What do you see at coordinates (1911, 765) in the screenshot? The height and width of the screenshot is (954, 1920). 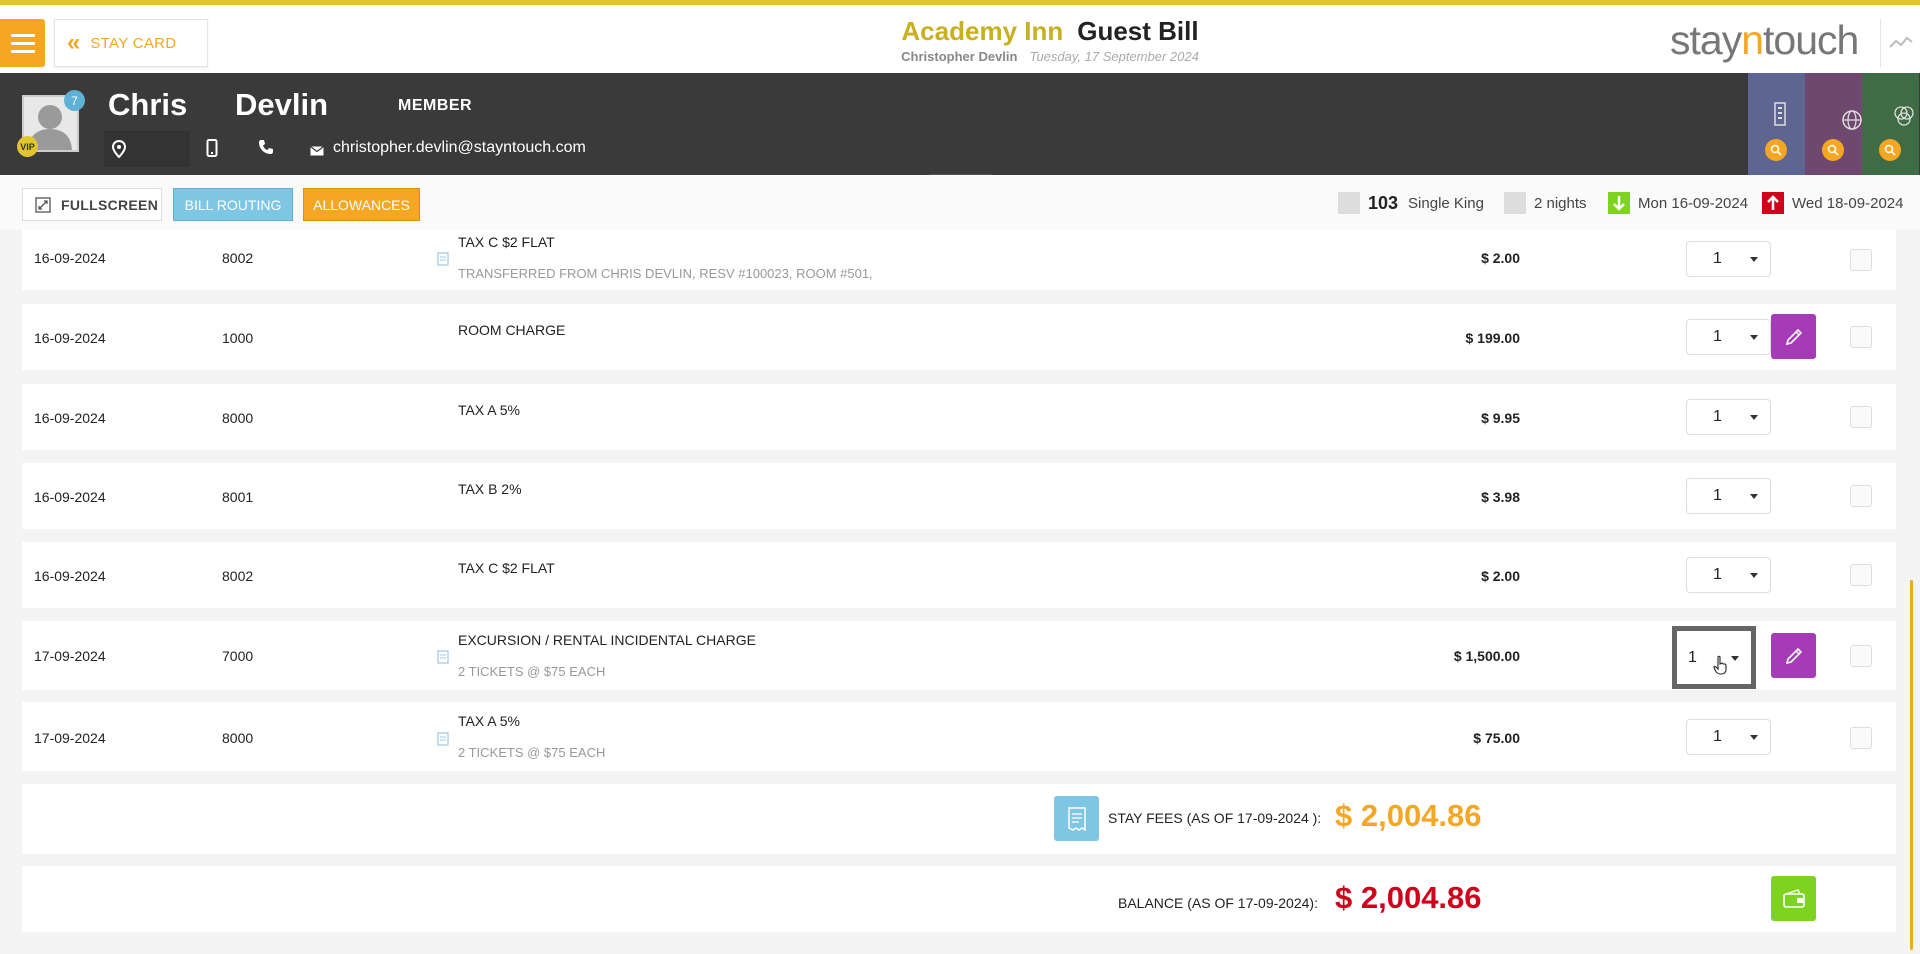 I see `scrollbar` at bounding box center [1911, 765].